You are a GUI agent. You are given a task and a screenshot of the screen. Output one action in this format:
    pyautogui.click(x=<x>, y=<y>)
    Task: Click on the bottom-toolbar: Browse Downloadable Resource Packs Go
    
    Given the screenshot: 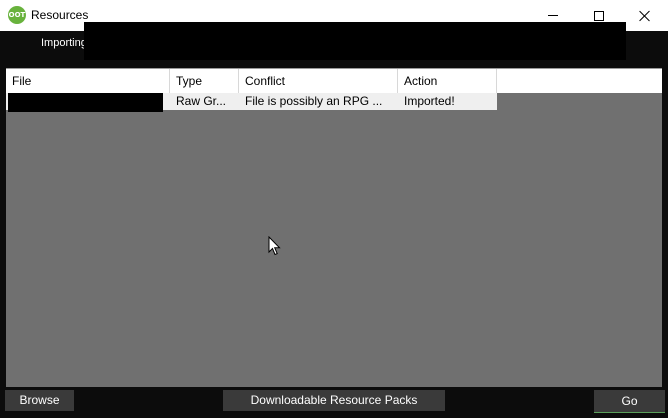 What is the action you would take?
    pyautogui.click(x=334, y=403)
    